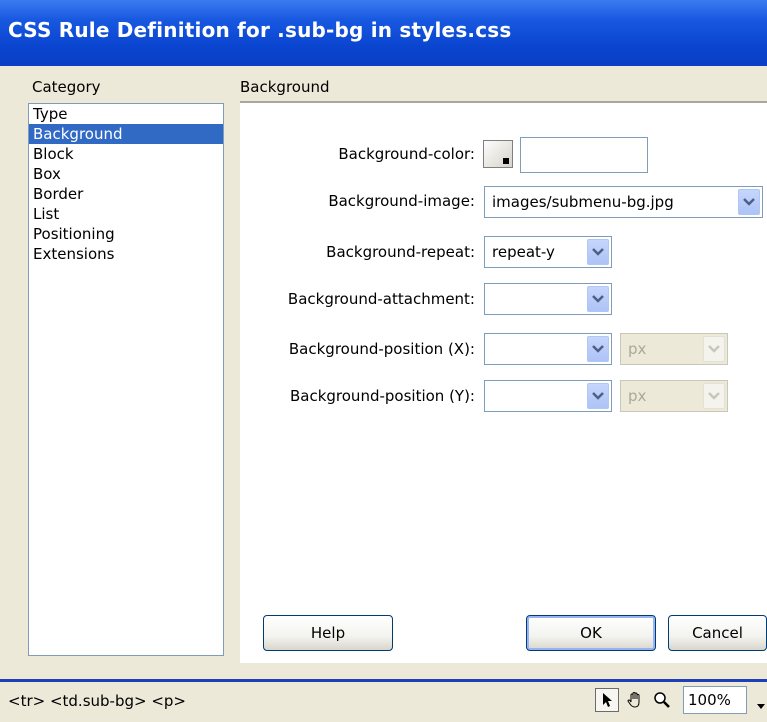  Describe the element at coordinates (66, 87) in the screenshot. I see `category-heading: Category` at that location.